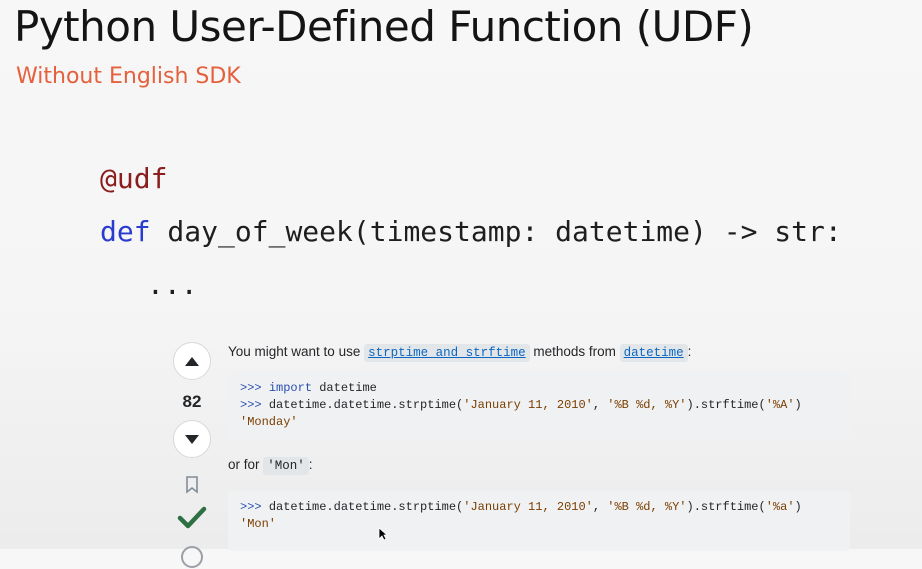 This screenshot has width=922, height=569. Describe the element at coordinates (573, 466) in the screenshot. I see `answer-or-line: or for 'Mon':` at that location.